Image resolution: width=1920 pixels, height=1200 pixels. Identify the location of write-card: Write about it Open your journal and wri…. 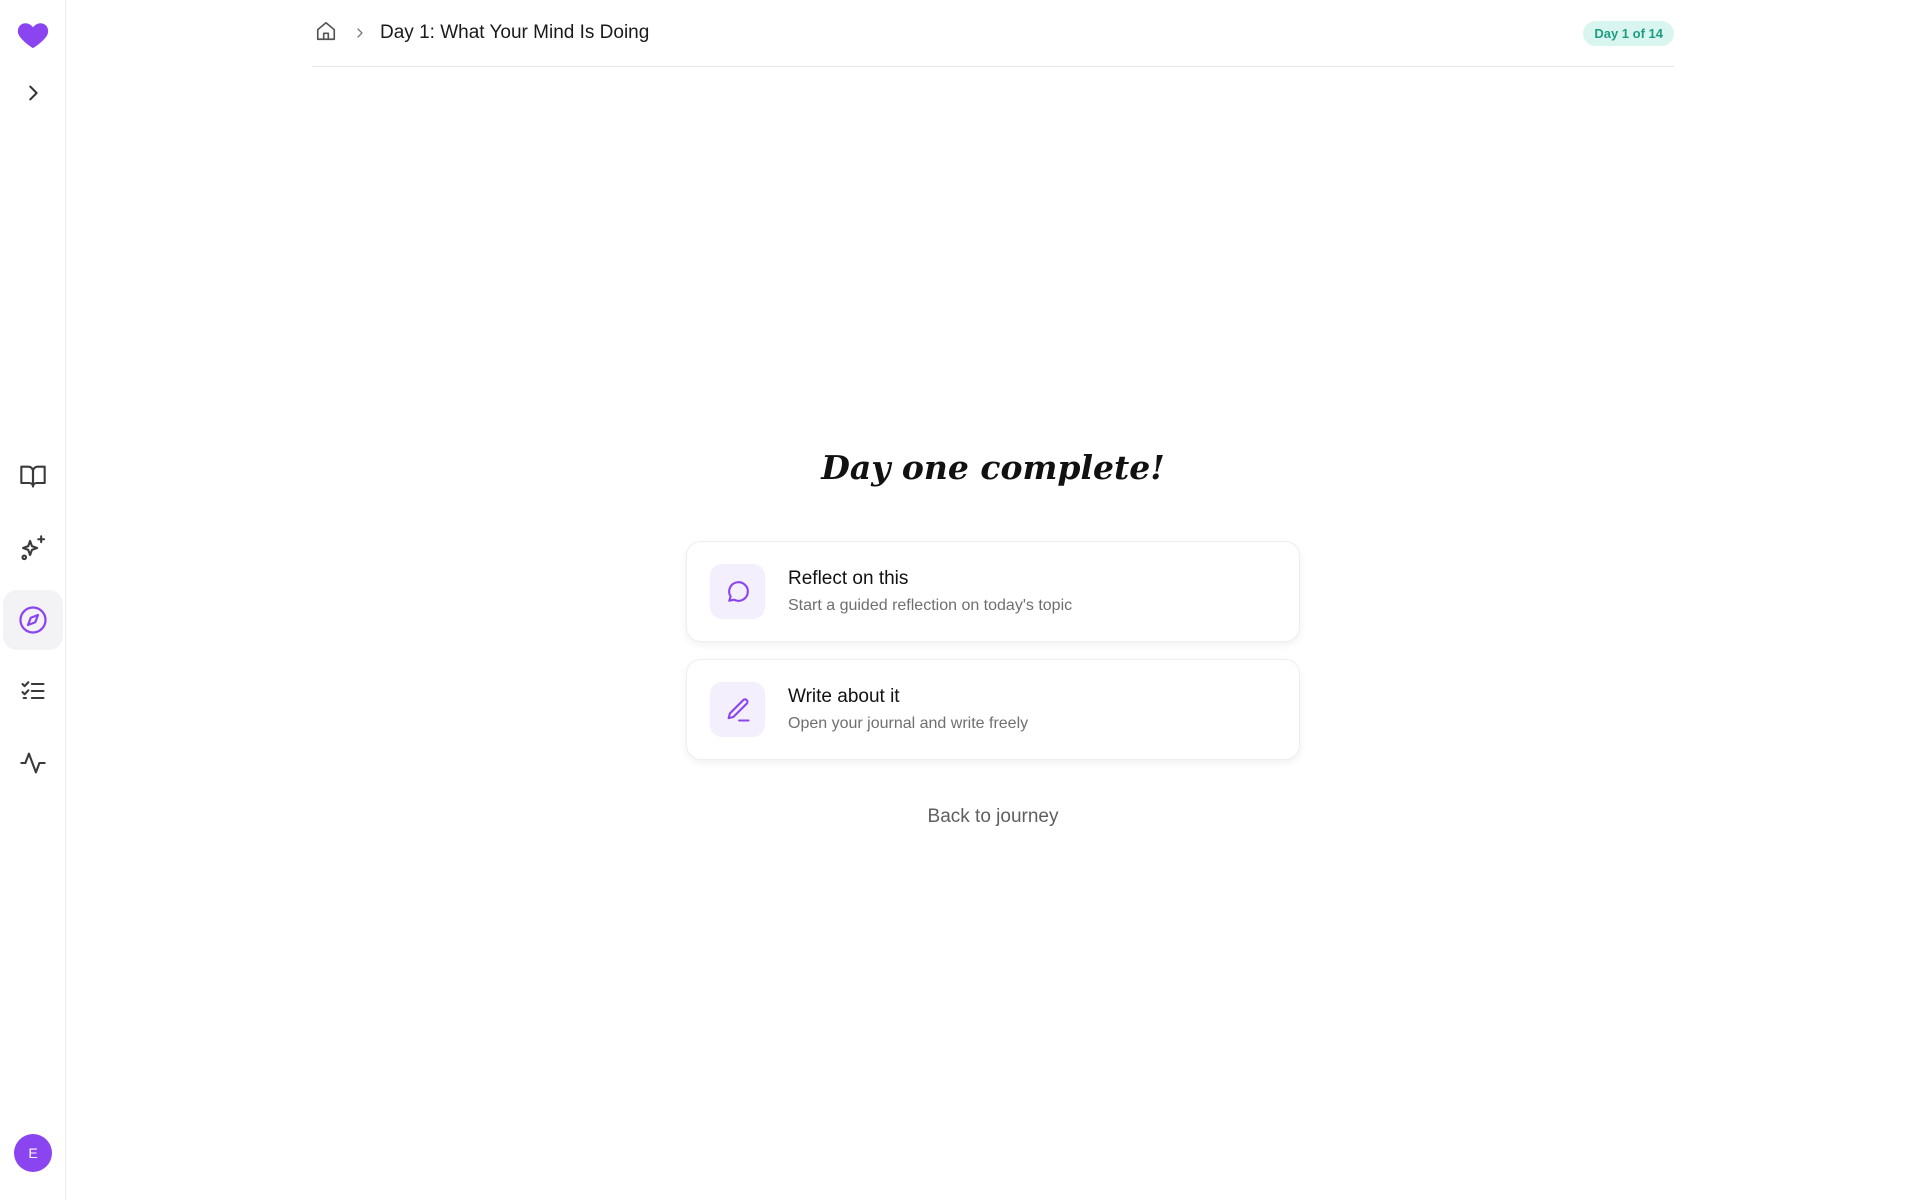
(993, 709).